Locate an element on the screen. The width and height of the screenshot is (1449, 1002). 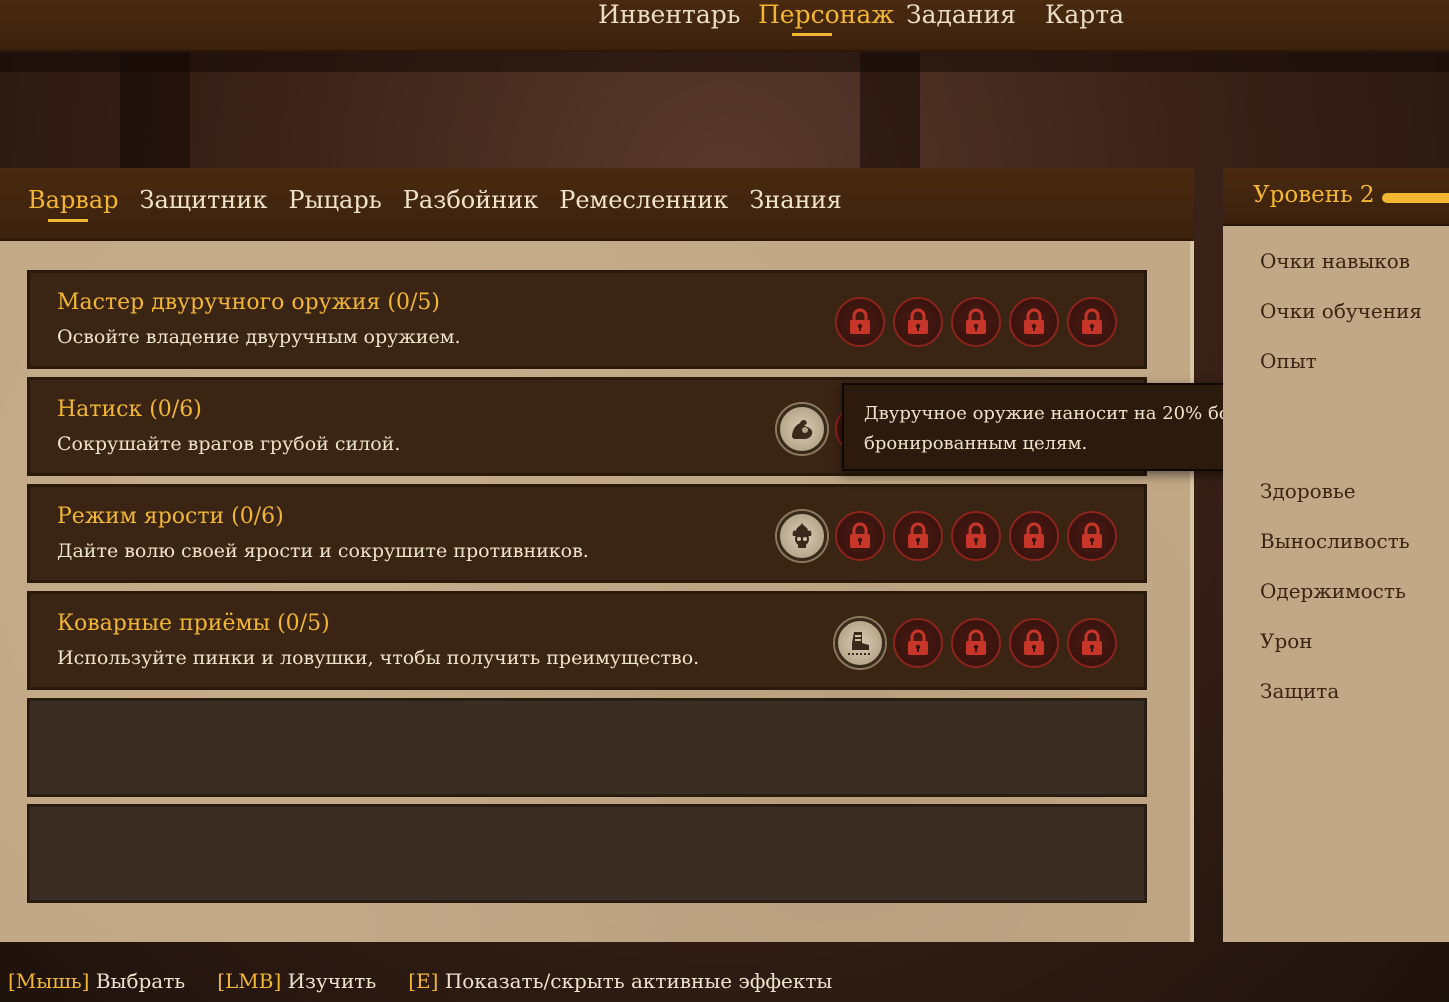
tab-map: Карта is located at coordinates (1090, 20).